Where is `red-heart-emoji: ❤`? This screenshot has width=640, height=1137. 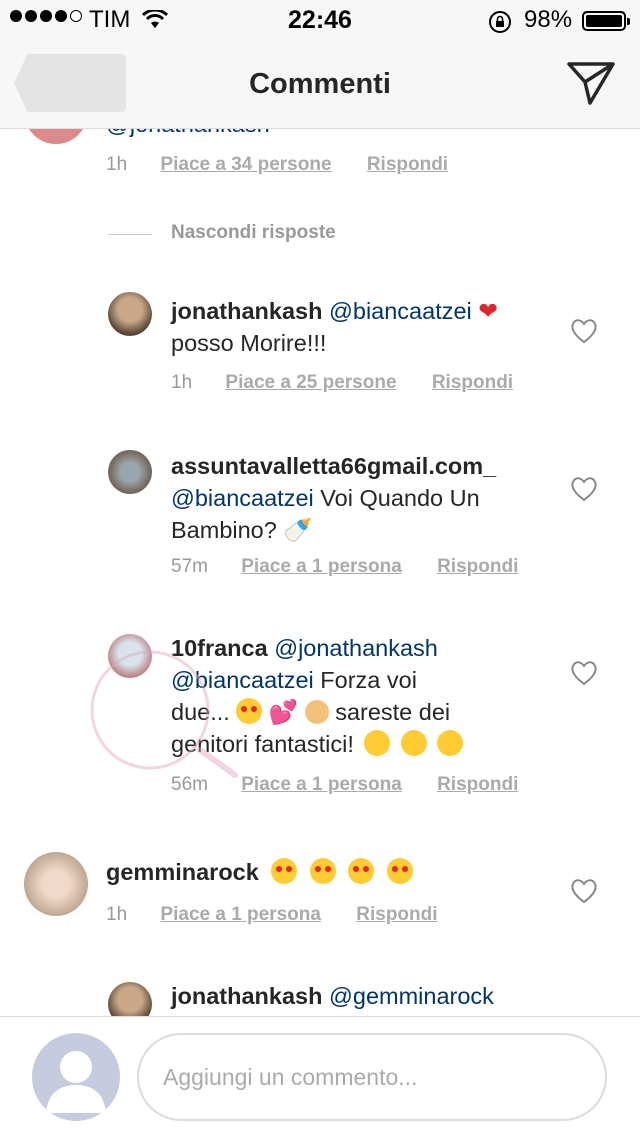 red-heart-emoji: ❤ is located at coordinates (488, 311).